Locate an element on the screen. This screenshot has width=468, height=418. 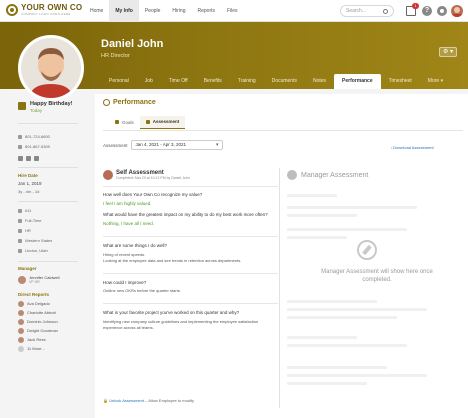
column-divider is located at coordinates (279, 288).